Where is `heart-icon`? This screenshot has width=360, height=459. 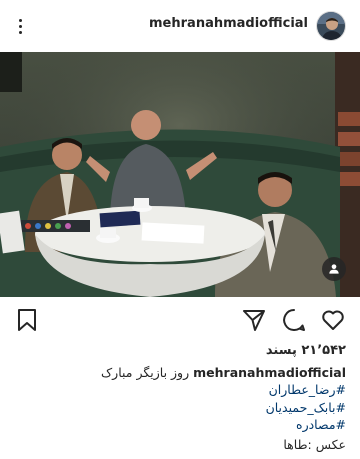
heart-icon is located at coordinates (333, 320).